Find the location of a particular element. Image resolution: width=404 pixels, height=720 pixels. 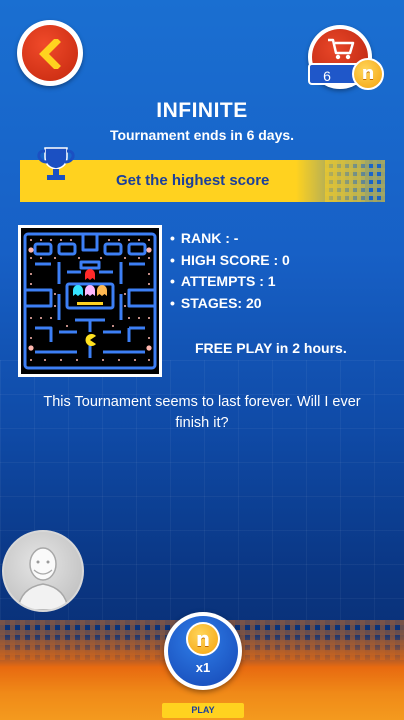

tournament-subtitle: Tournament ends in 6 days. is located at coordinates (202, 135).